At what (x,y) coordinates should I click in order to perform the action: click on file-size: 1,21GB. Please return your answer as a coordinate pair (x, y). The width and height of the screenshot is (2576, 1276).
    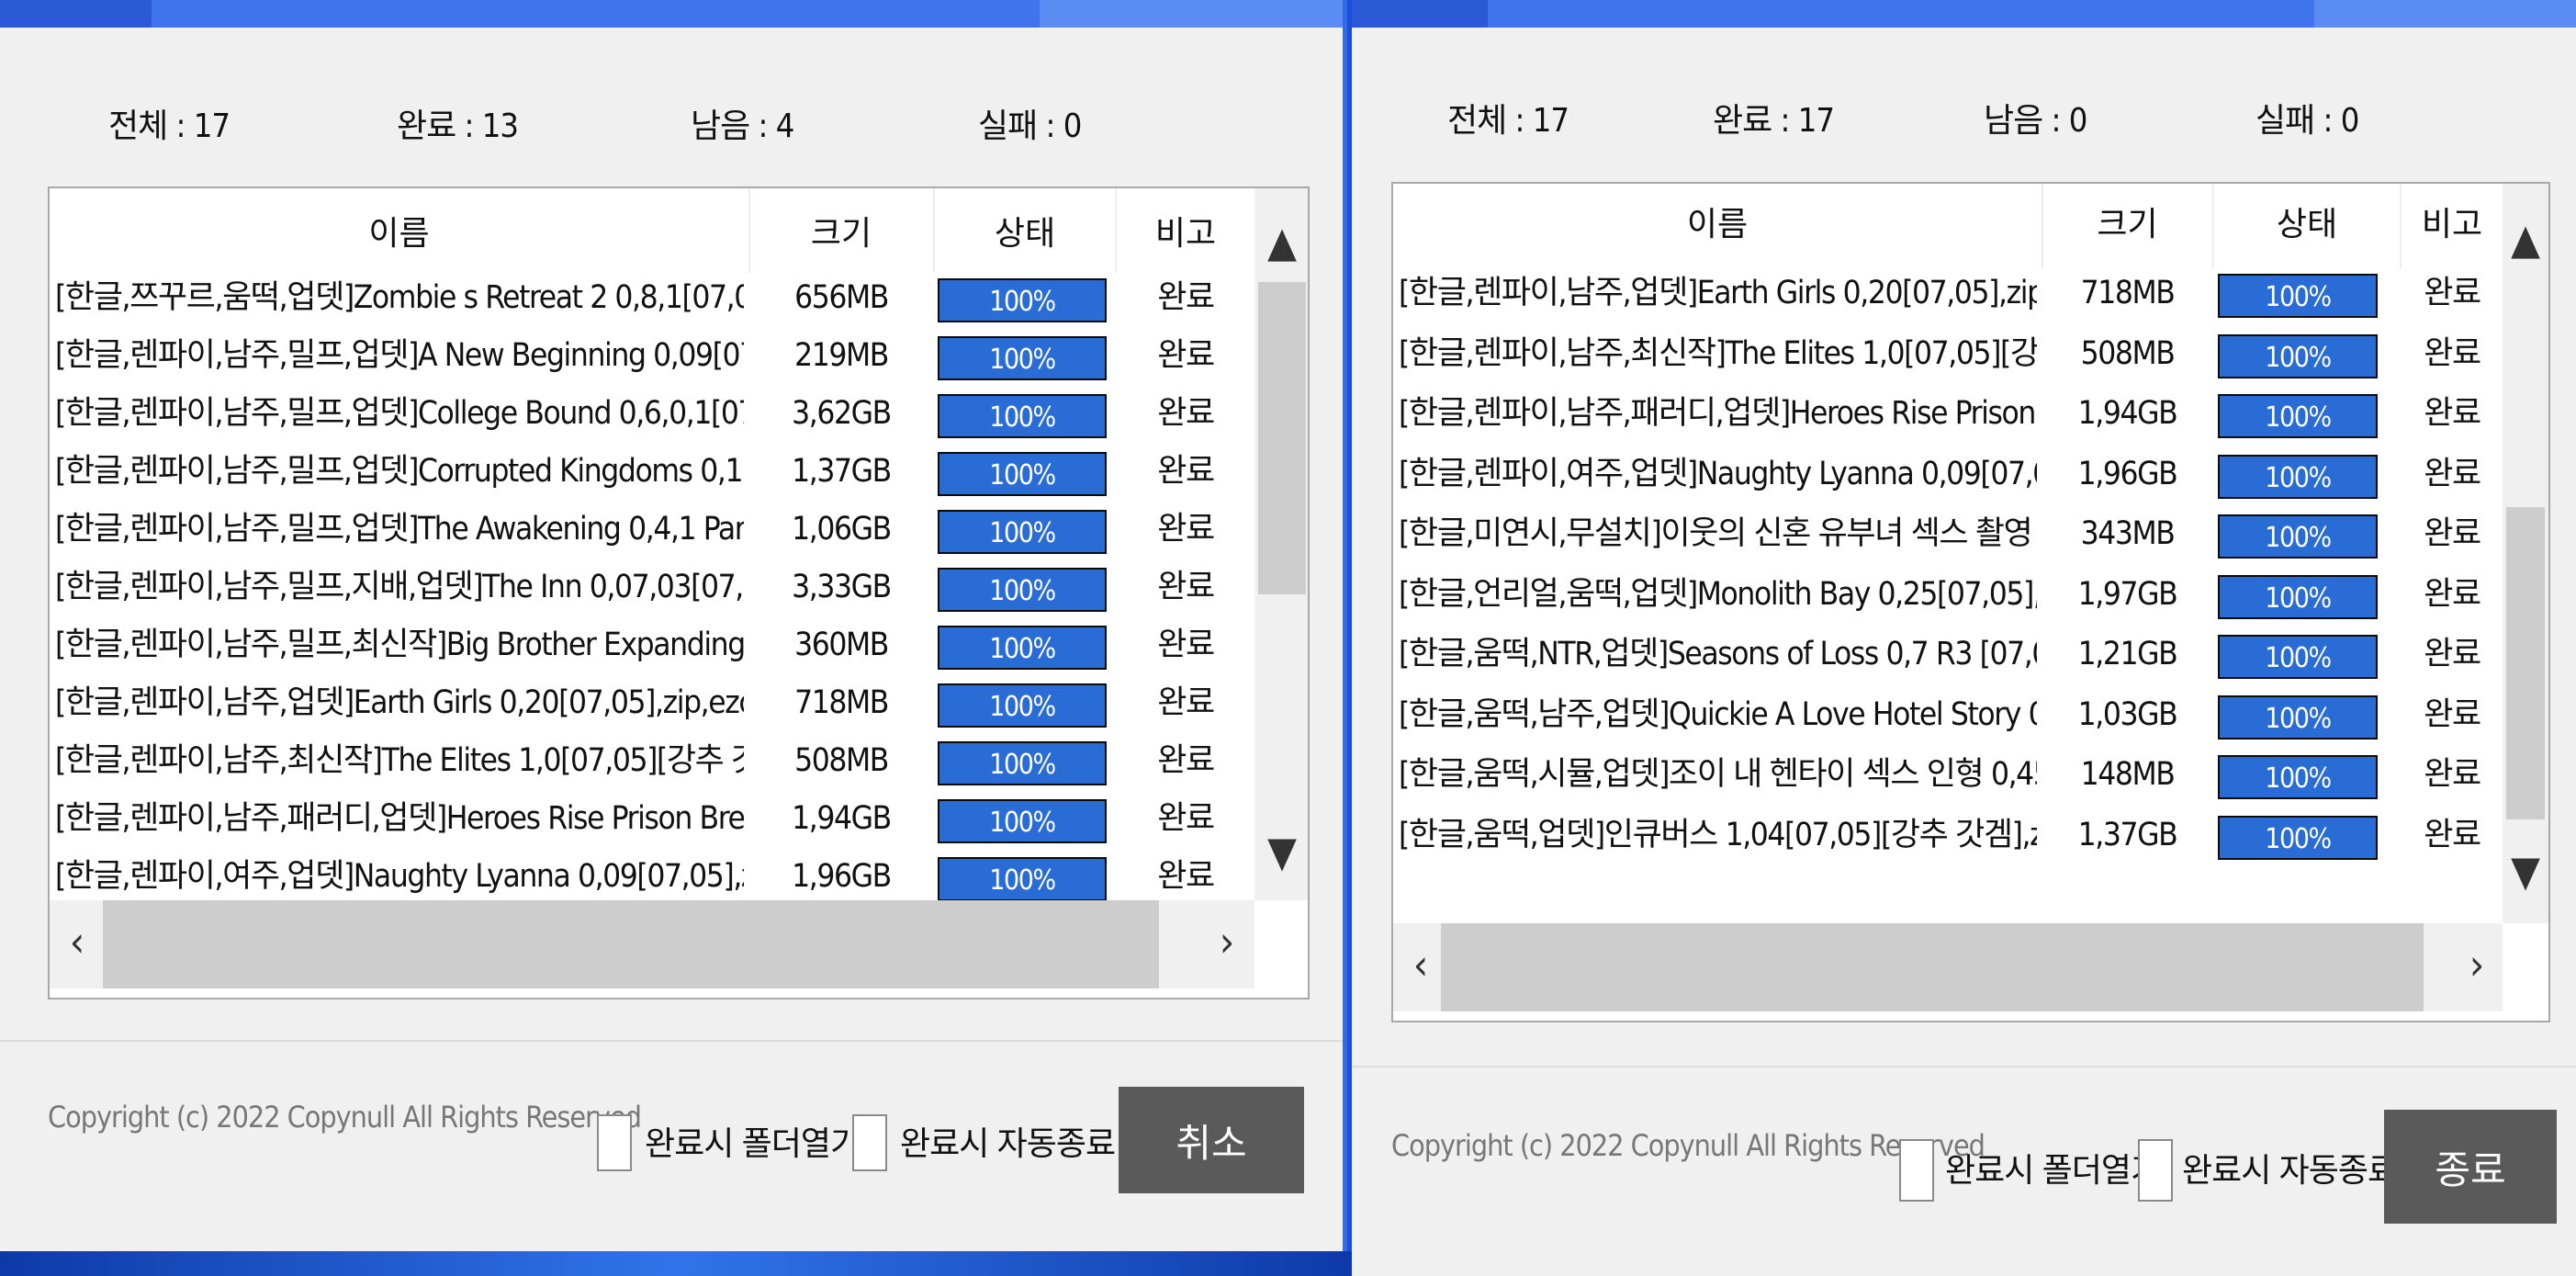
    Looking at the image, I should click on (2127, 654).